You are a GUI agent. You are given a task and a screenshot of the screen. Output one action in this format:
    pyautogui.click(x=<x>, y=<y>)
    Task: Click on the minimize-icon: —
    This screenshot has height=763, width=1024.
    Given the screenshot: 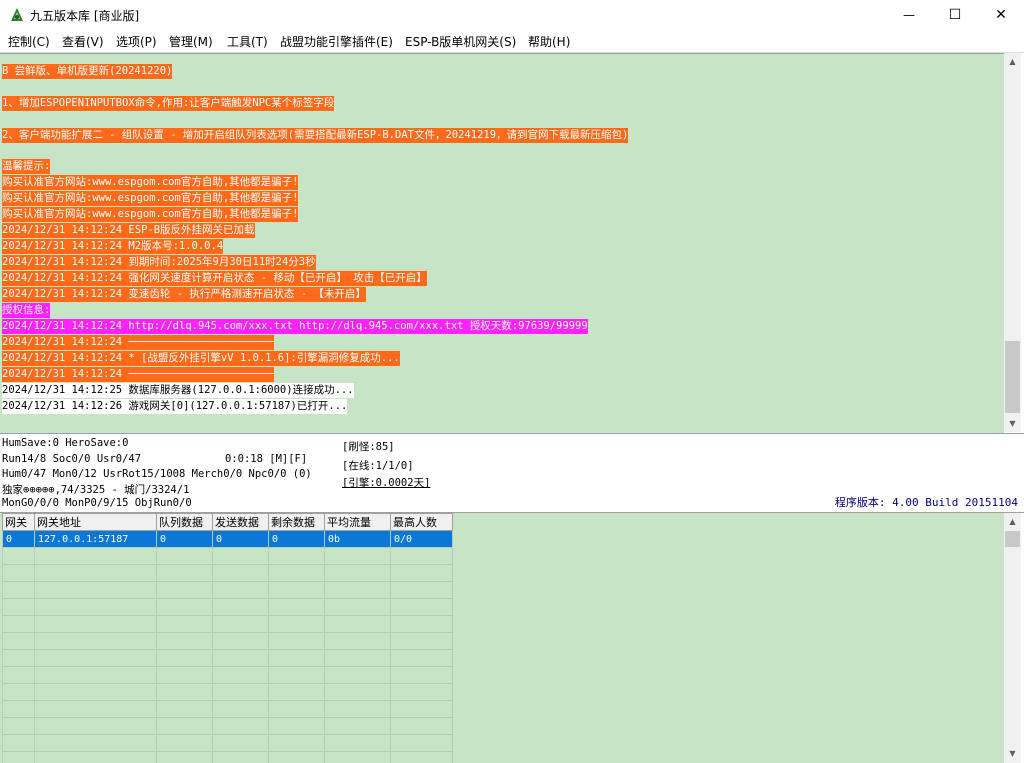 What is the action you would take?
    pyautogui.click(x=909, y=15)
    